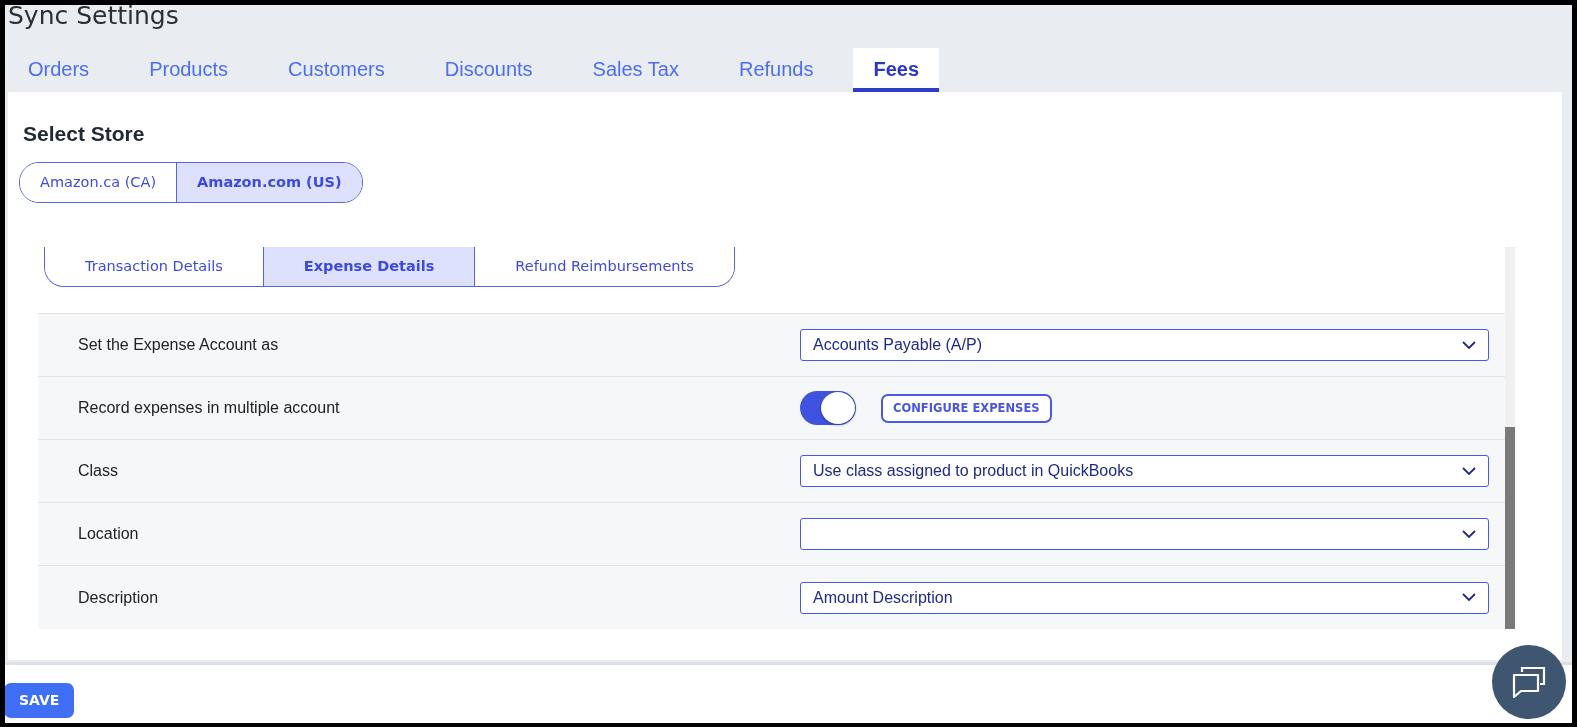  What do you see at coordinates (1144, 471) in the screenshot?
I see `select-field: Use class assigned to product in QuickBooks` at bounding box center [1144, 471].